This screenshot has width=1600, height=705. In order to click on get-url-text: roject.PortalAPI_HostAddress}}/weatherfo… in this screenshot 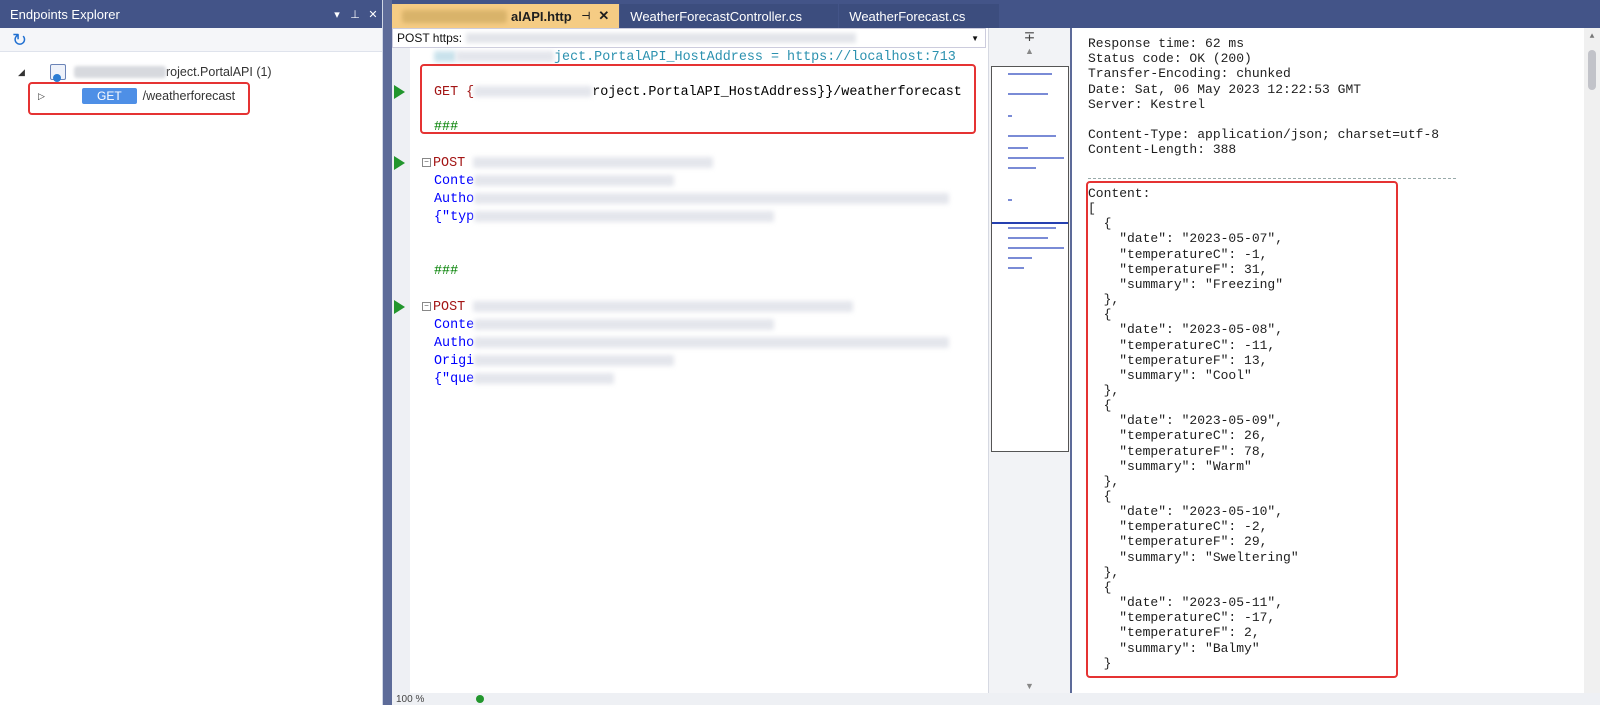, I will do `click(777, 92)`.